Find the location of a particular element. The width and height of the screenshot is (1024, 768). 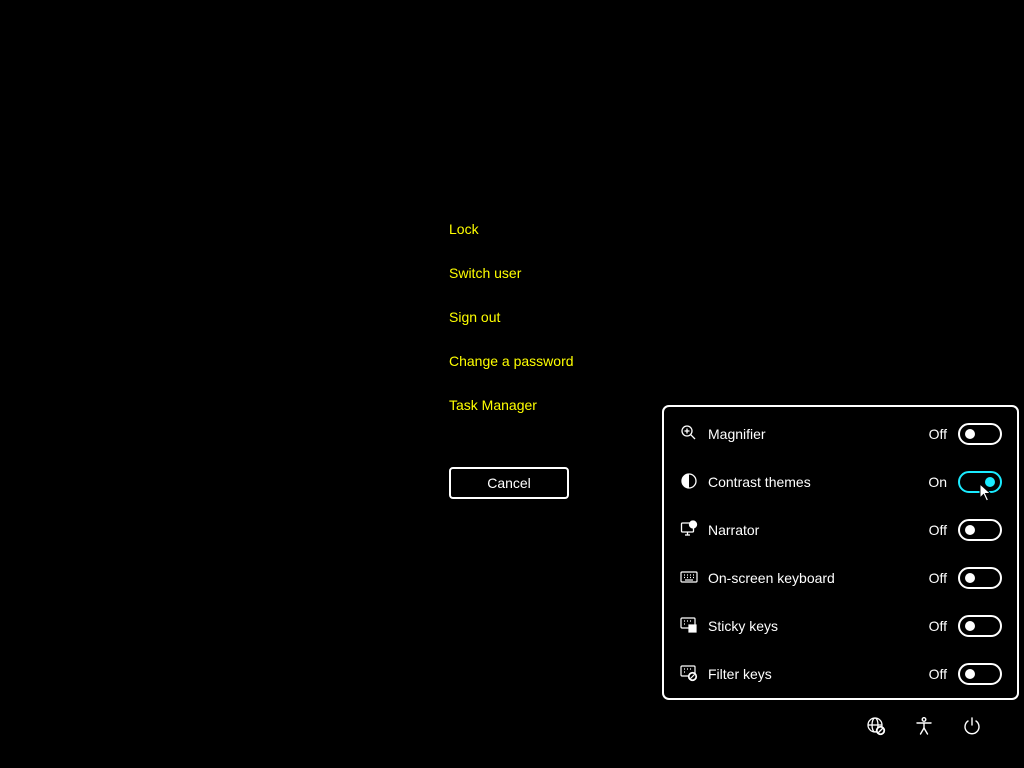

contrast-themes-label: Contrast themes is located at coordinates (759, 482).